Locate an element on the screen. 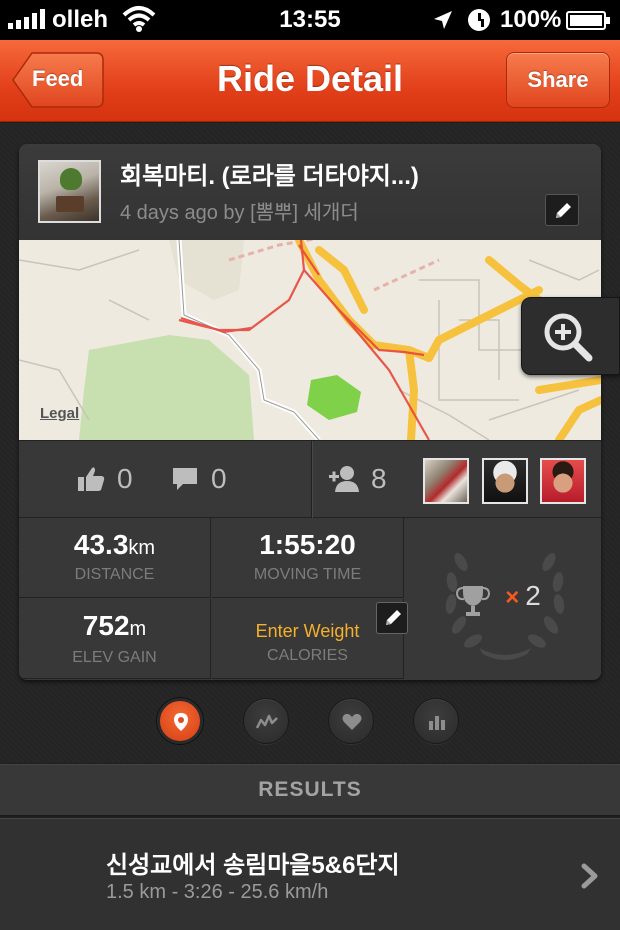  battery-percentage: 100% is located at coordinates (531, 19).